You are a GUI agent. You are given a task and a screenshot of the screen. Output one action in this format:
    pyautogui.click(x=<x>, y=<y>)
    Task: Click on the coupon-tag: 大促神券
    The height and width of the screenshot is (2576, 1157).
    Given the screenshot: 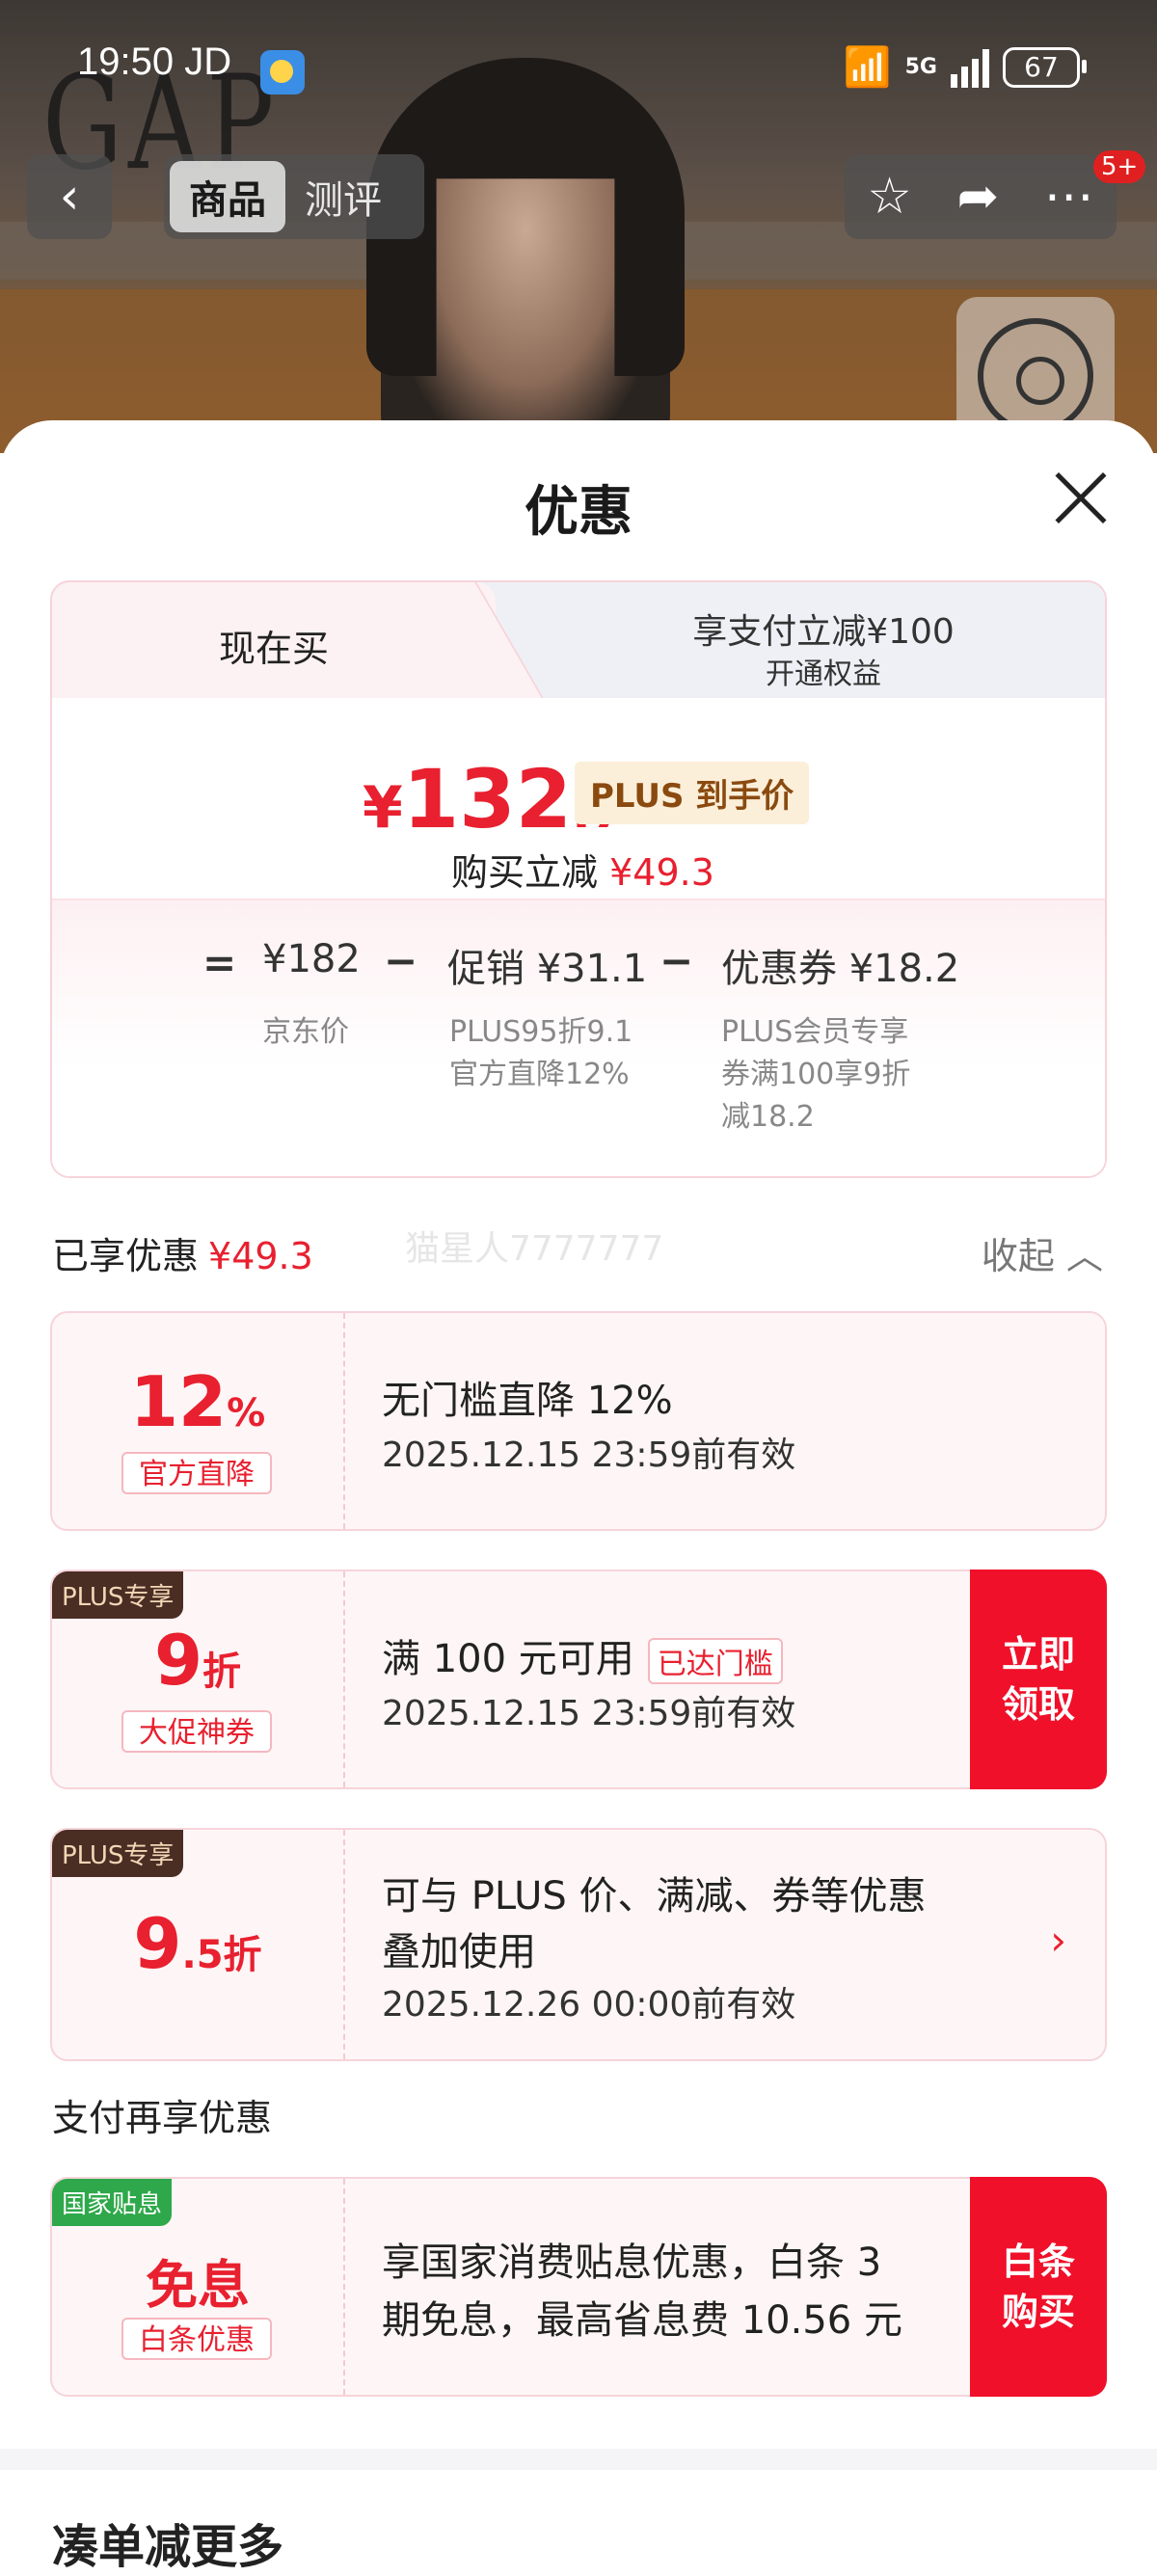 What is the action you would take?
    pyautogui.click(x=196, y=1732)
    